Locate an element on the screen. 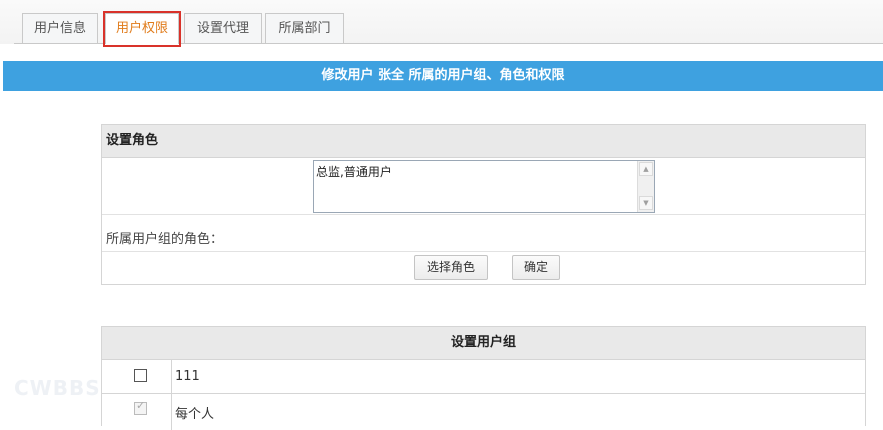 This screenshot has height=430, width=883. tab-user-info: 用户信息 is located at coordinates (60, 28).